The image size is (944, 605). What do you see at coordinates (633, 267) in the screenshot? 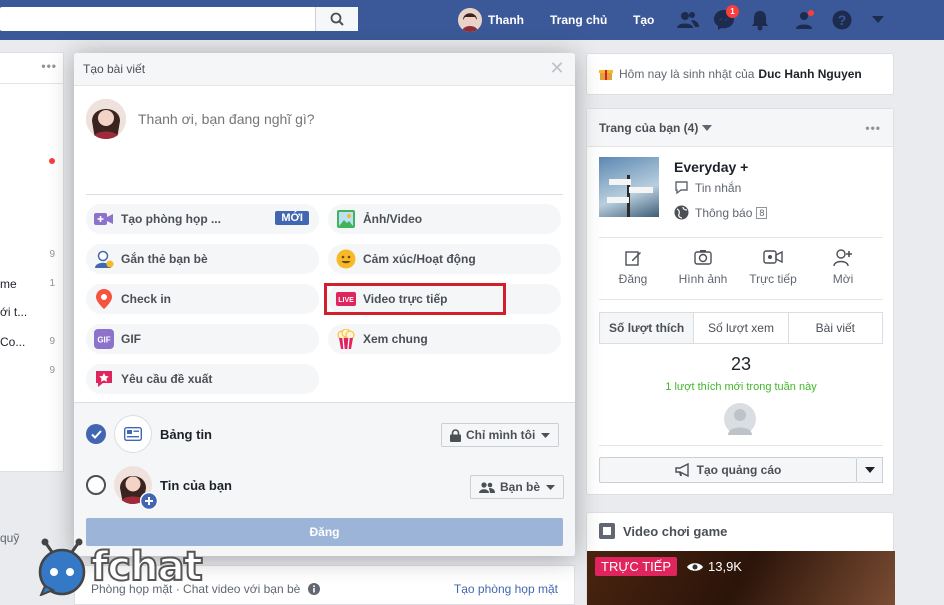
I see `page-action-post: Đăng` at bounding box center [633, 267].